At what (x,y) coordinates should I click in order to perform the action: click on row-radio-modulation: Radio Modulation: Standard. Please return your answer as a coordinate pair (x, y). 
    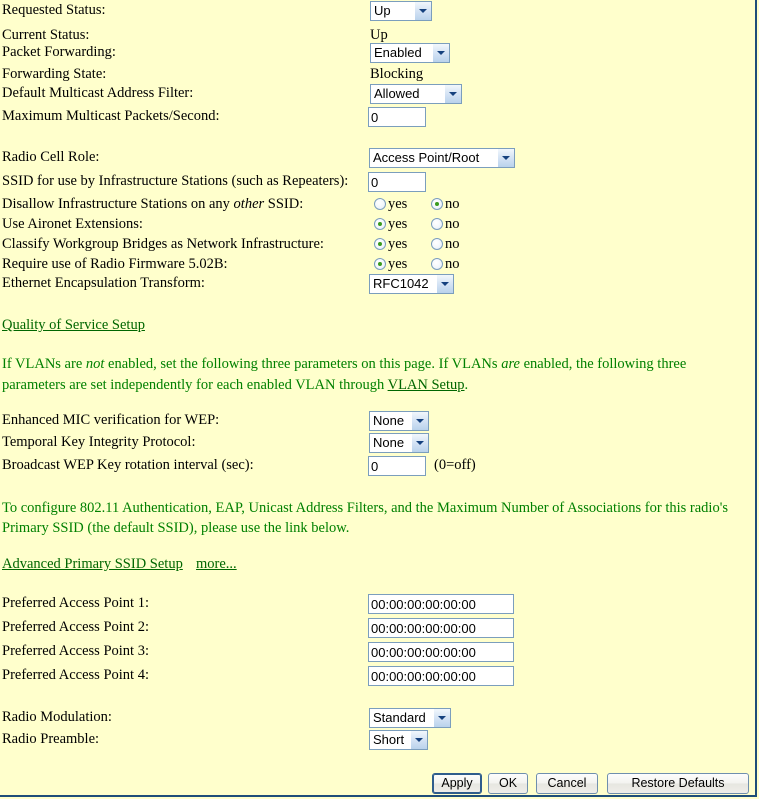
    Looking at the image, I should click on (377, 717).